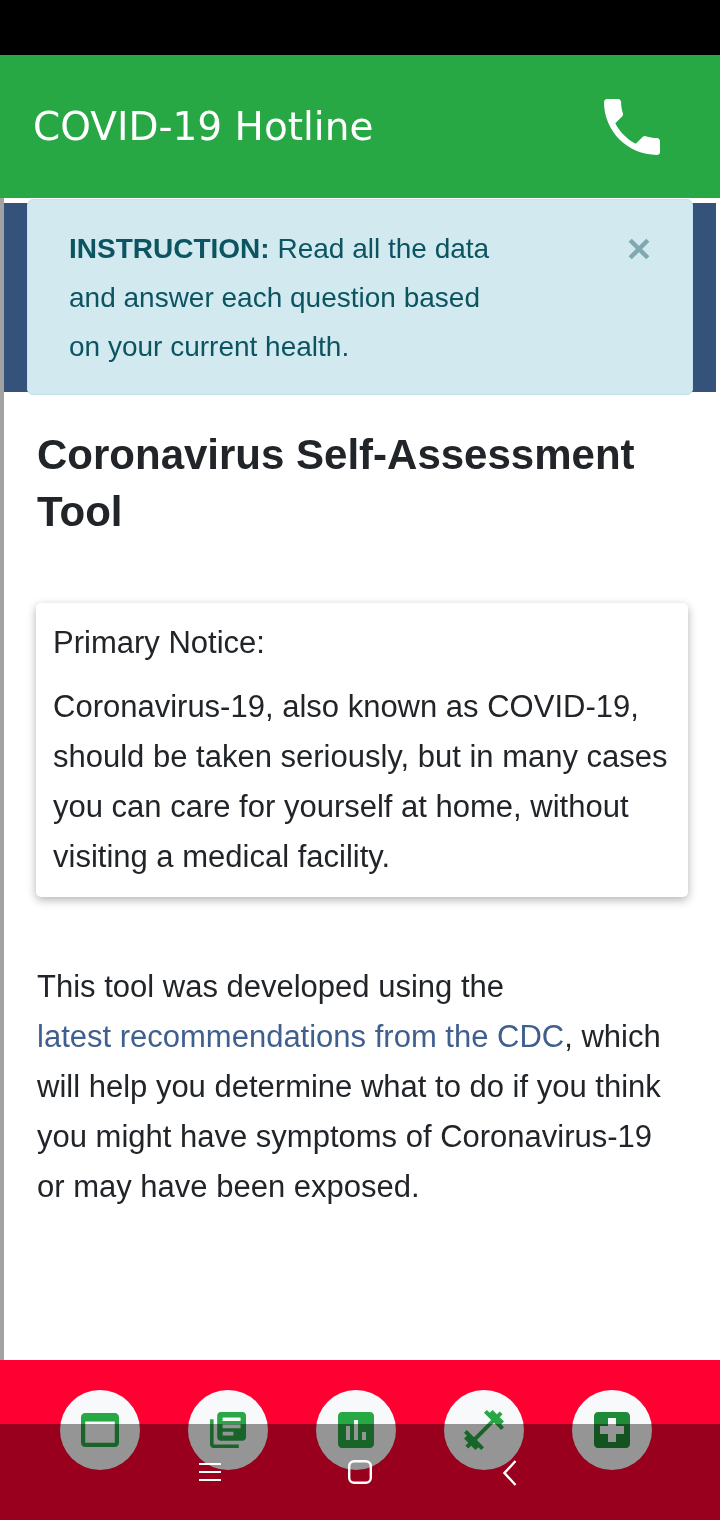 The width and height of the screenshot is (720, 1520). Describe the element at coordinates (203, 126) in the screenshot. I see `app-title: COVID-19 Hotline` at that location.